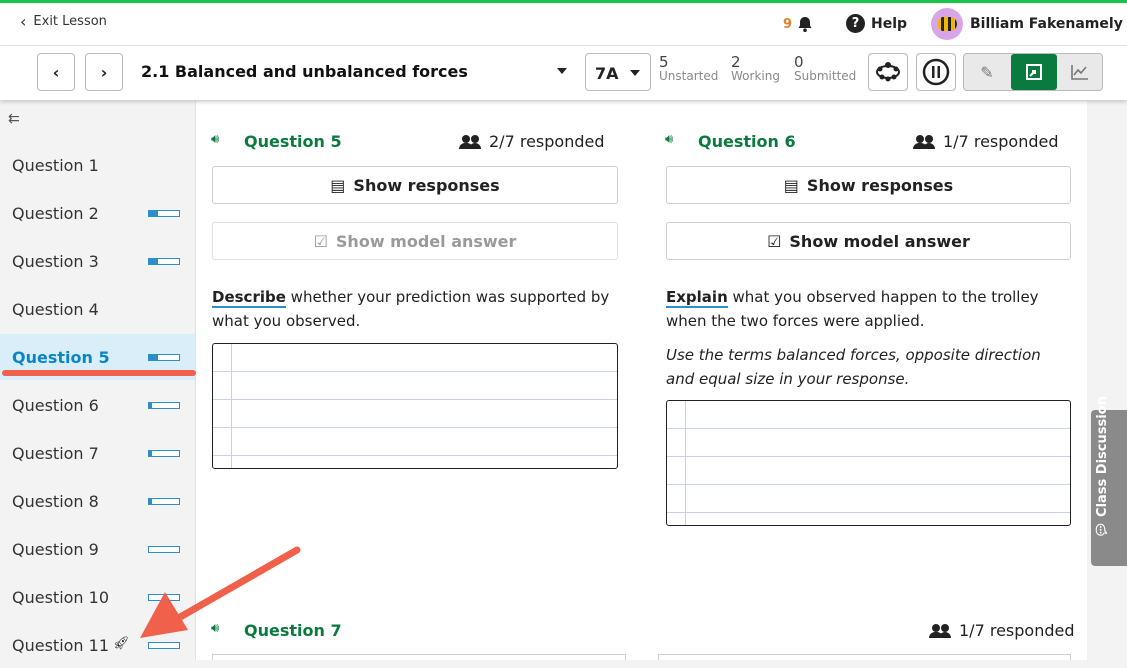 The width and height of the screenshot is (1127, 668). What do you see at coordinates (97, 453) in the screenshot?
I see `sidebar-item-question-7: Question 7` at bounding box center [97, 453].